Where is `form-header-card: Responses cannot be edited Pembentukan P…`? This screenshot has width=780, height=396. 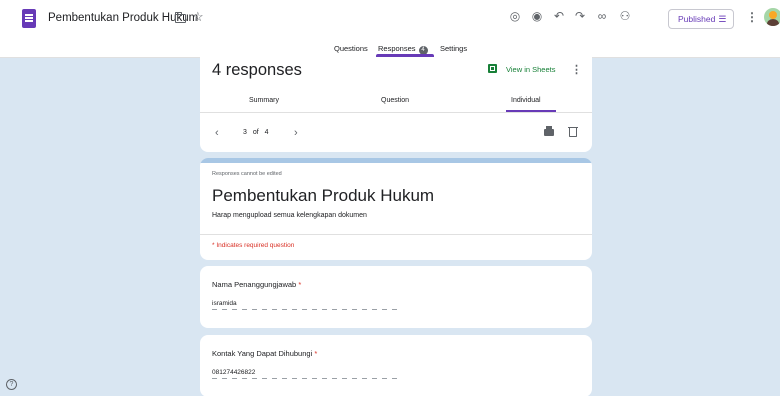 form-header-card: Responses cannot be edited Pembentukan P… is located at coordinates (396, 209).